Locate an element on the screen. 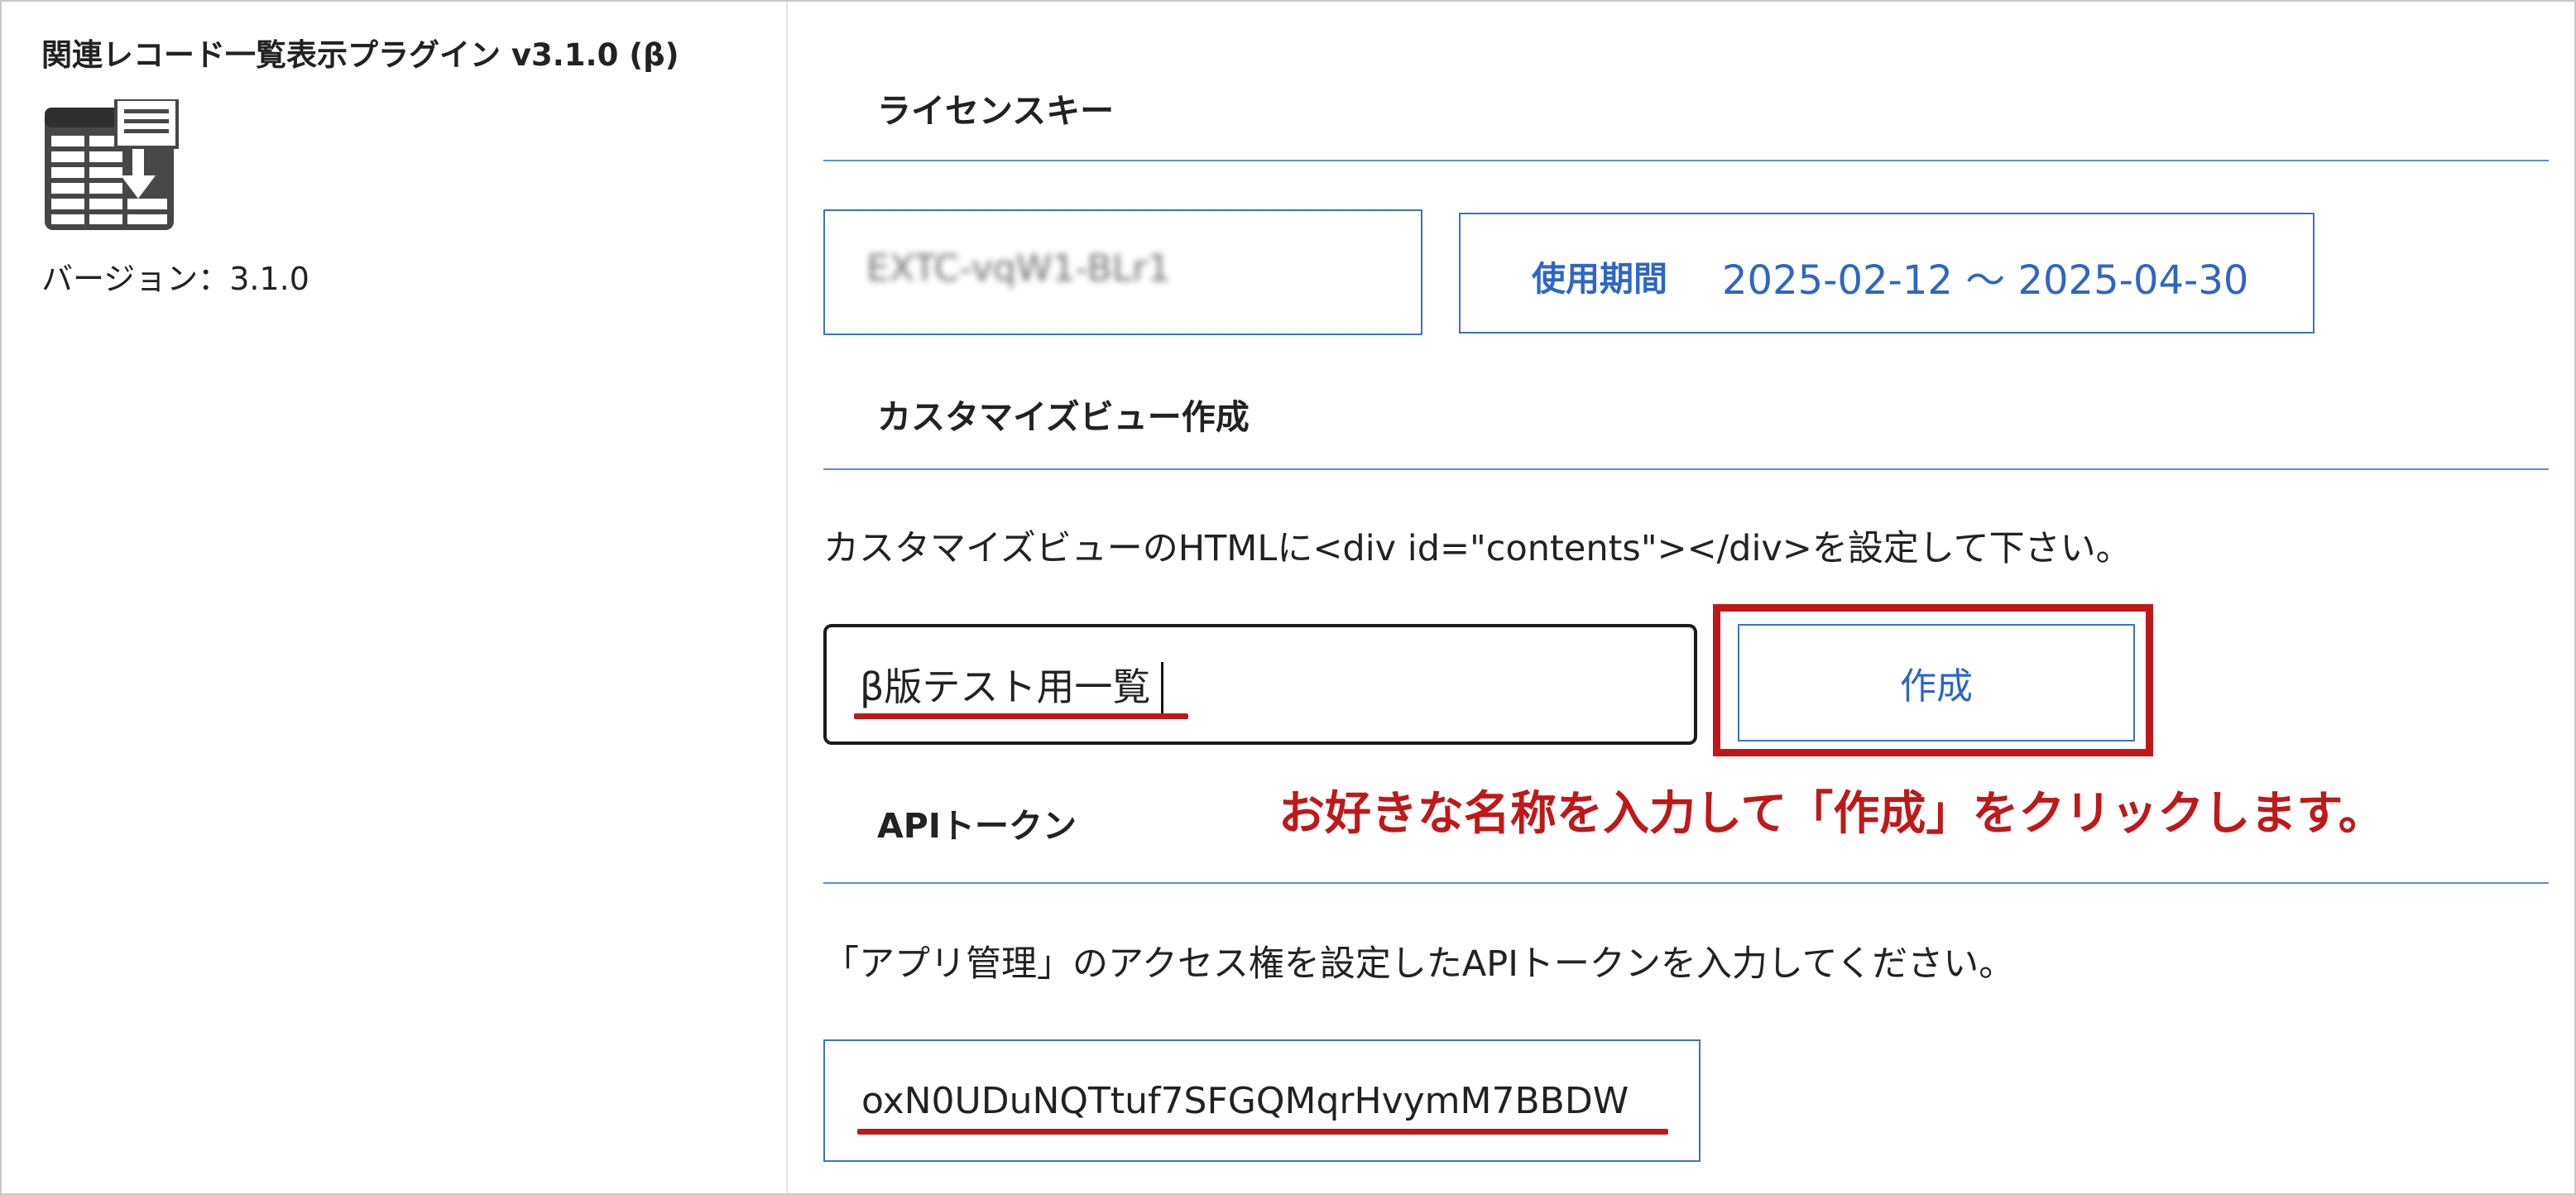  plugin-title: 関連レコード一覧表示プラグイン v3.1.0 (β) is located at coordinates (360, 55).